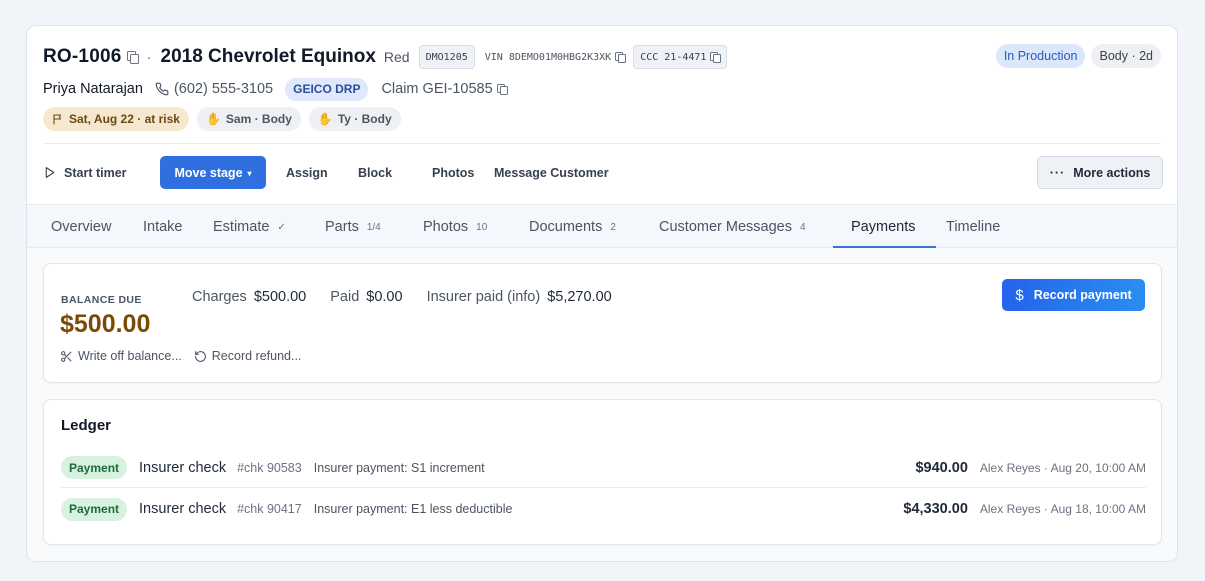  What do you see at coordinates (200, 356) in the screenshot?
I see `undo-icon` at bounding box center [200, 356].